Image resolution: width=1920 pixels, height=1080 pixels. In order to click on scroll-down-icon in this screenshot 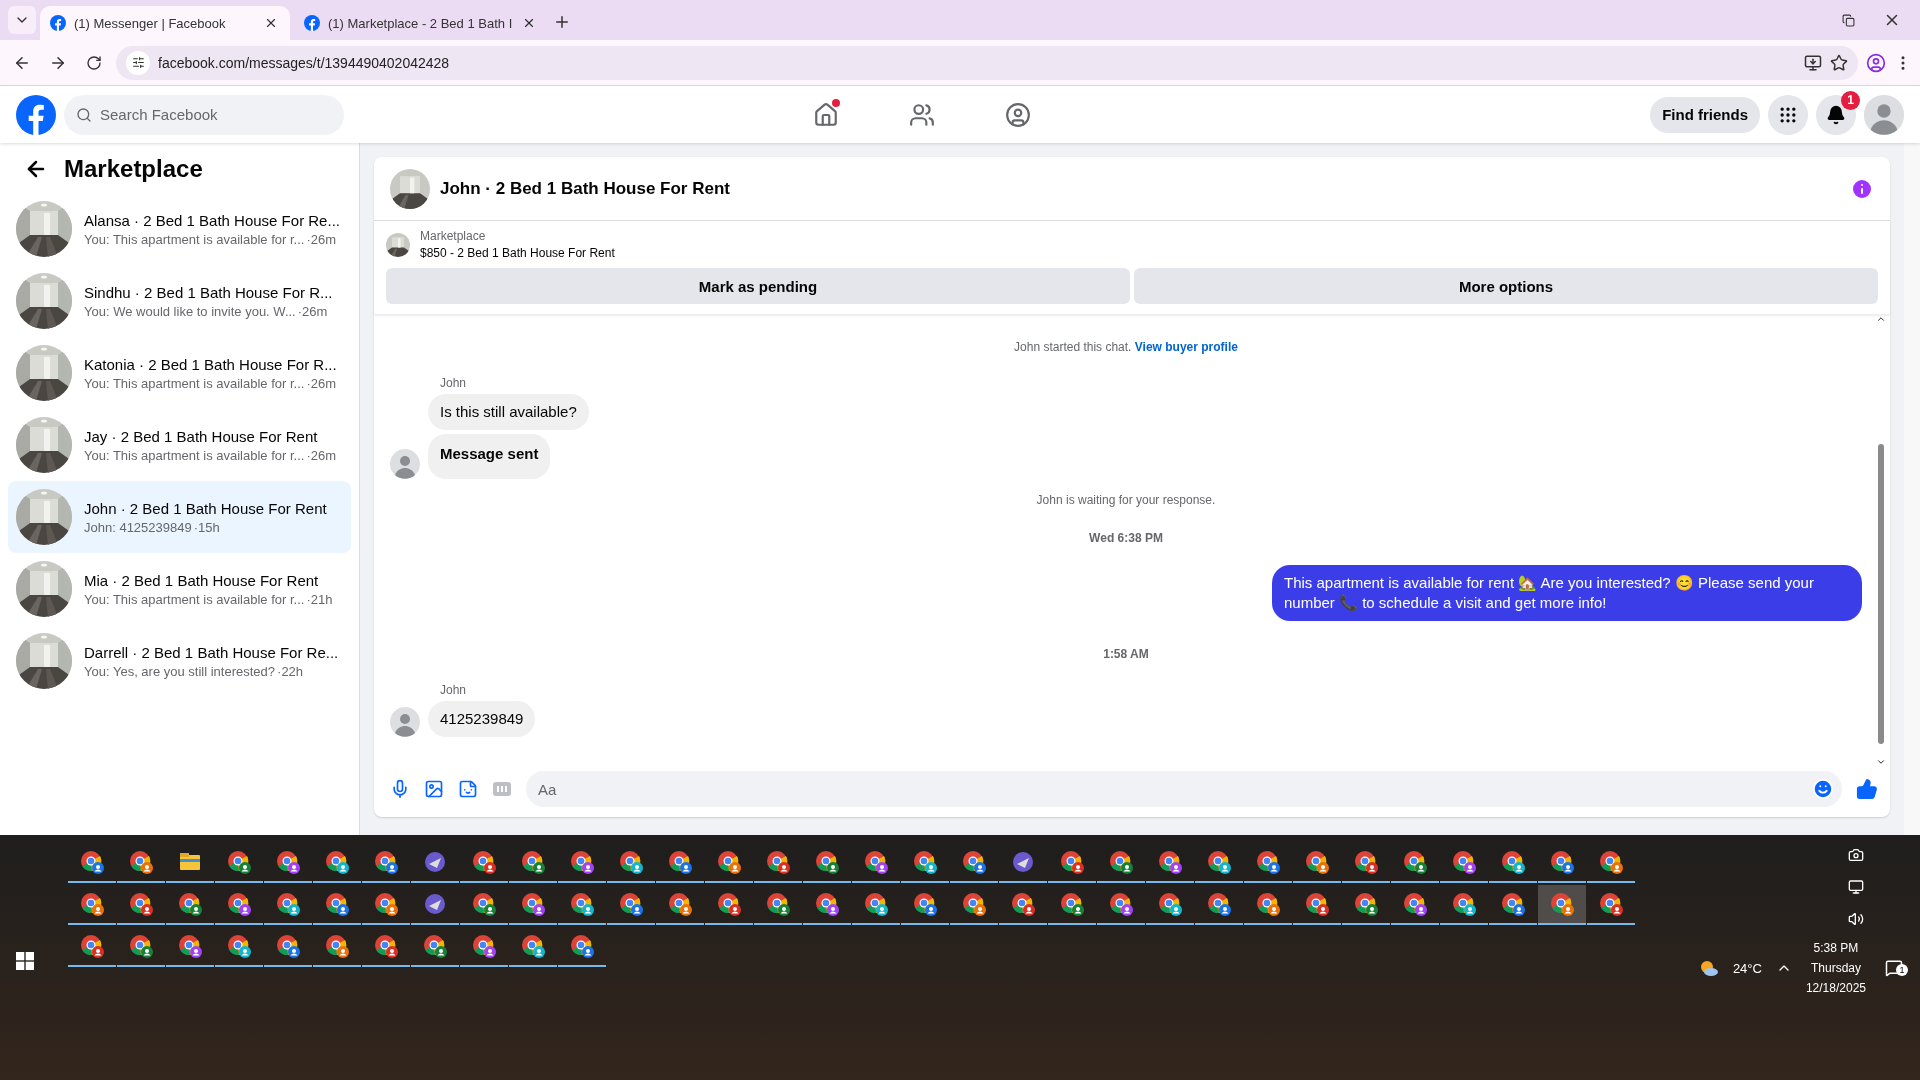, I will do `click(1881, 762)`.